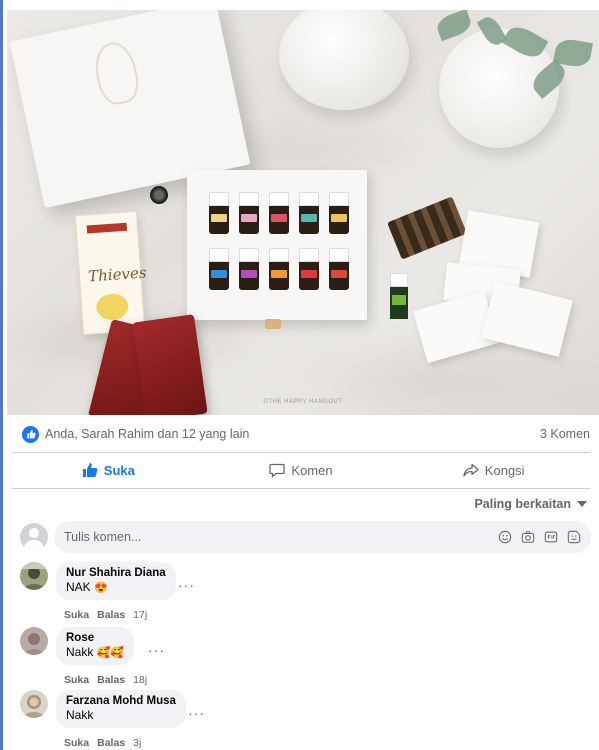  I want to click on like-reaction-icon, so click(30, 434).